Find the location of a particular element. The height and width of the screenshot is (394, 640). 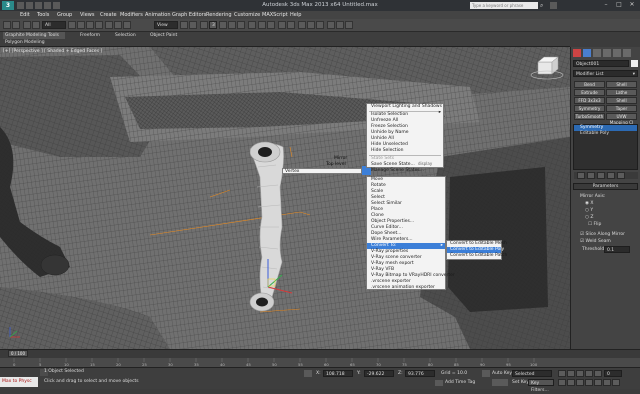

scale-tool-icon is located at coordinates (127, 25).